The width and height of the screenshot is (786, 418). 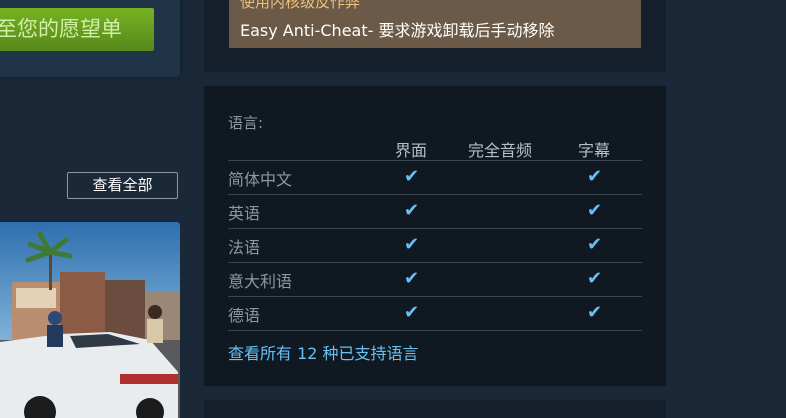 I want to click on view-all-languages-link: 查看所有 12 种已支持语言, so click(x=323, y=352).